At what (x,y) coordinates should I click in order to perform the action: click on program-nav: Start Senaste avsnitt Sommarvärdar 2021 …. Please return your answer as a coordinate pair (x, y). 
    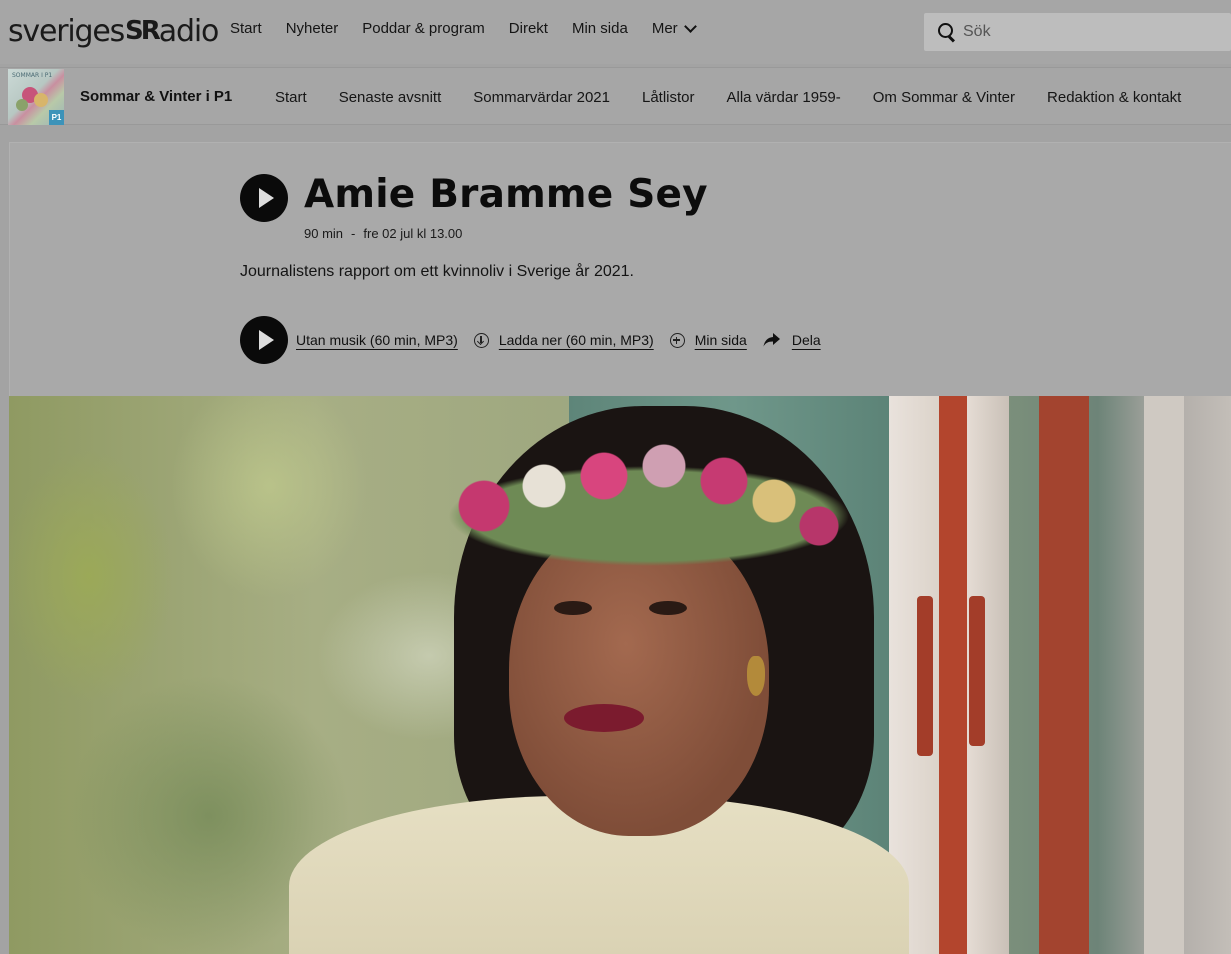
    Looking at the image, I should click on (744, 97).